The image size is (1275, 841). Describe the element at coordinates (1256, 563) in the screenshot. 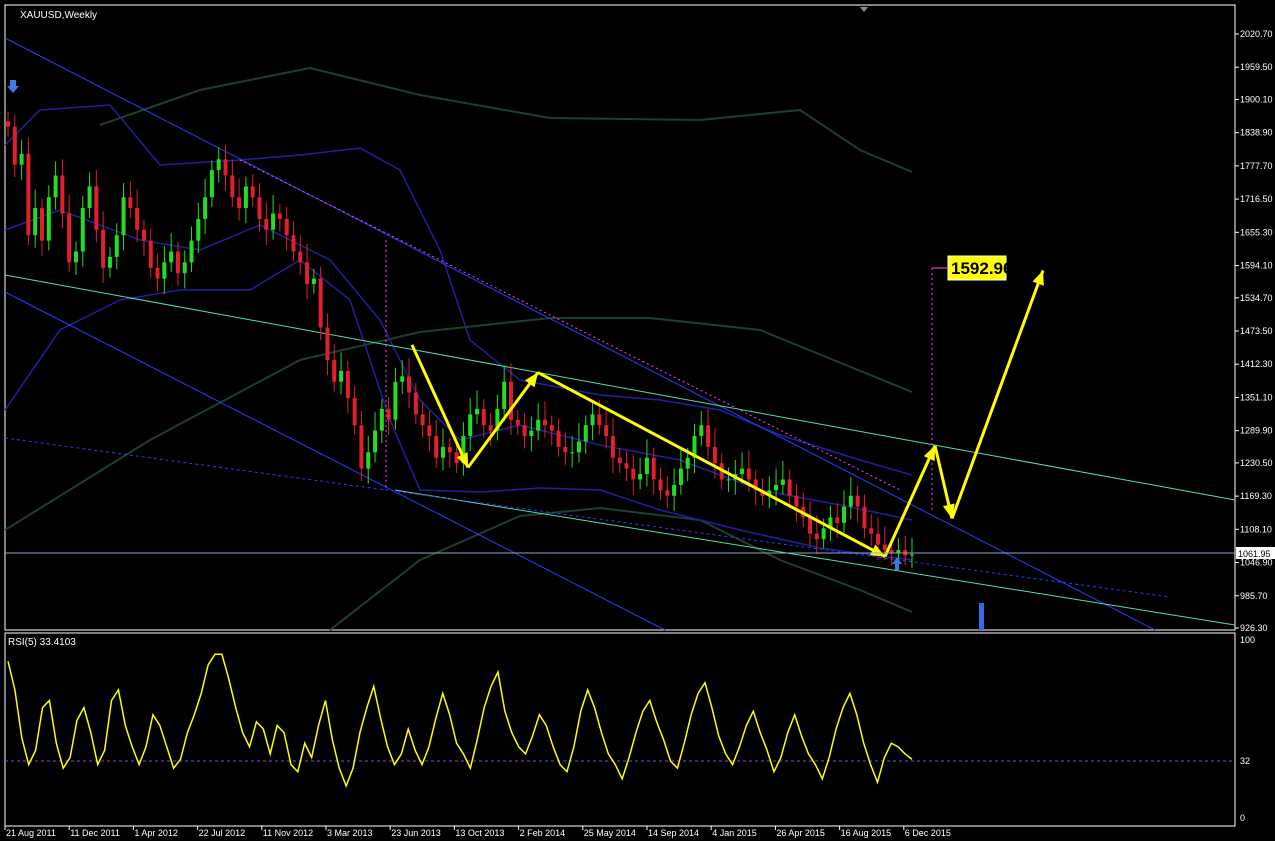

I see `price-label: 1046.90` at that location.